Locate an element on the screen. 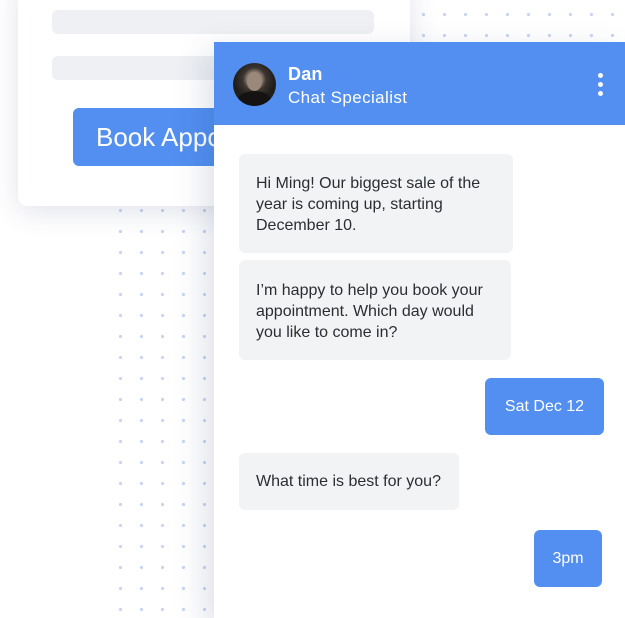  decorative-dot-pattern-left is located at coordinates (165, 409).